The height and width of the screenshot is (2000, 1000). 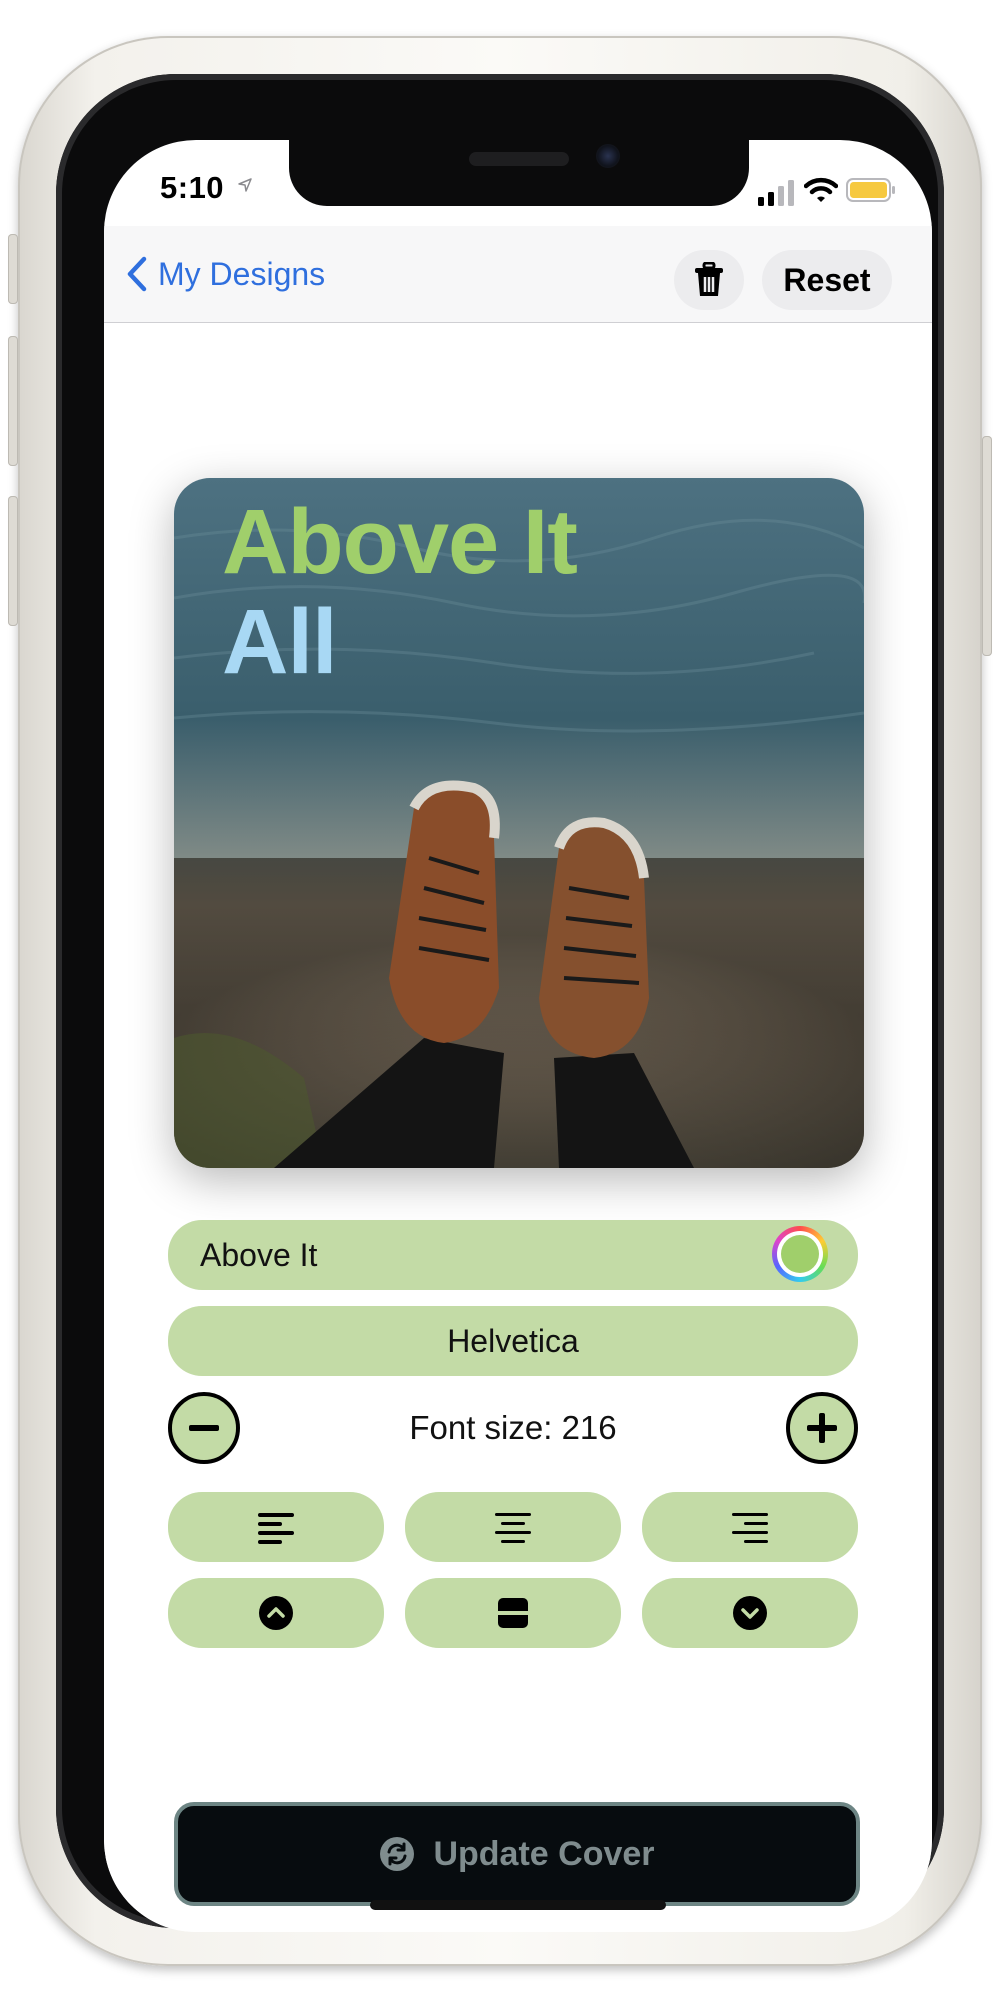 I want to click on action-button, so click(x=13, y=269).